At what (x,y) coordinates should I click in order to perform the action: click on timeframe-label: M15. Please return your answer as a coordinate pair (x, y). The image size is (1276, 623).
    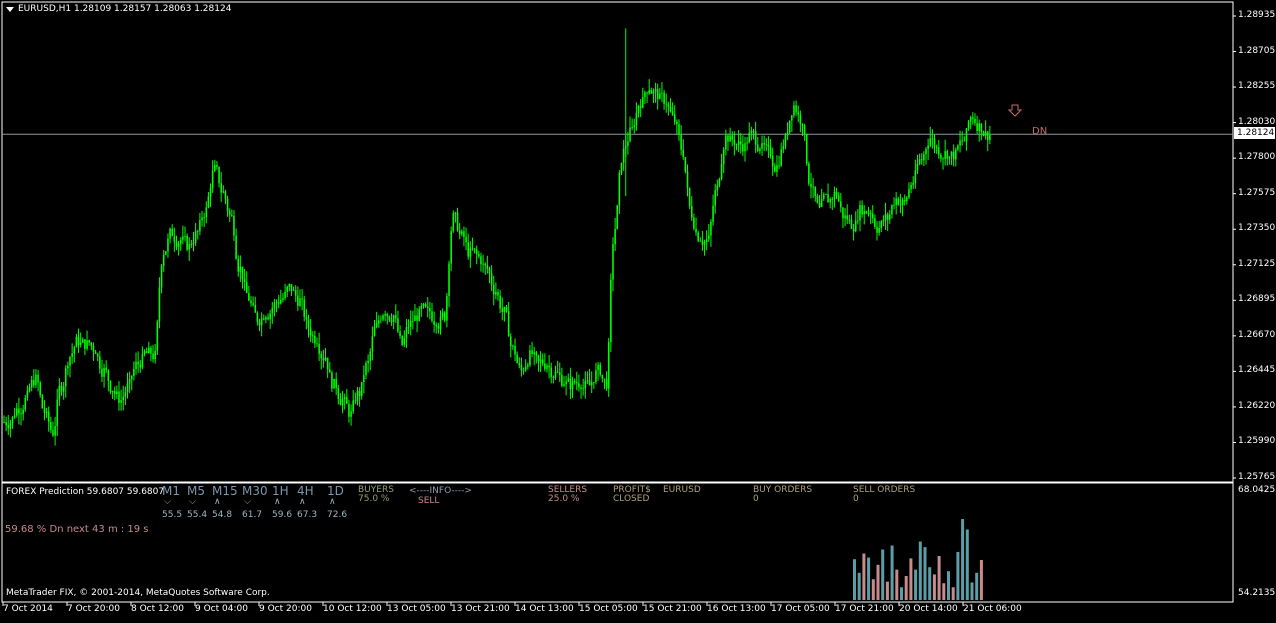
    Looking at the image, I should click on (225, 491).